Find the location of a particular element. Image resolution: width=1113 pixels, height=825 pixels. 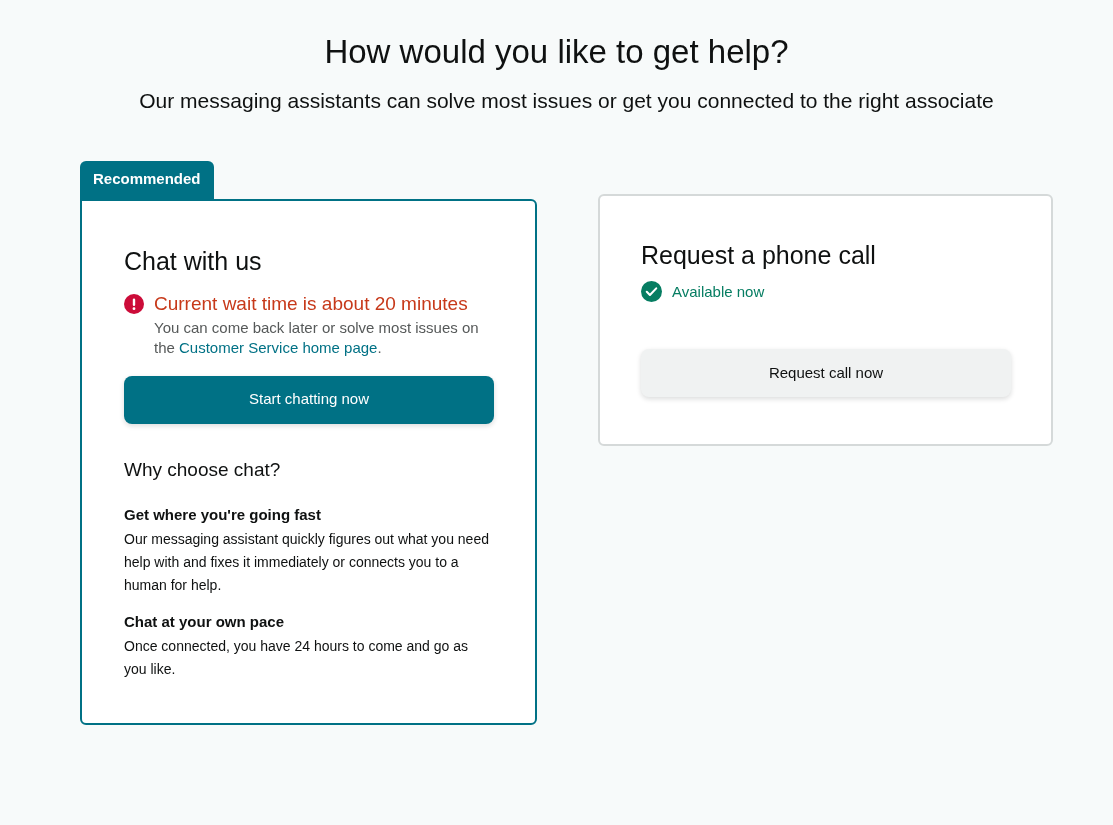

primary-button: Start chatting now is located at coordinates (309, 399).